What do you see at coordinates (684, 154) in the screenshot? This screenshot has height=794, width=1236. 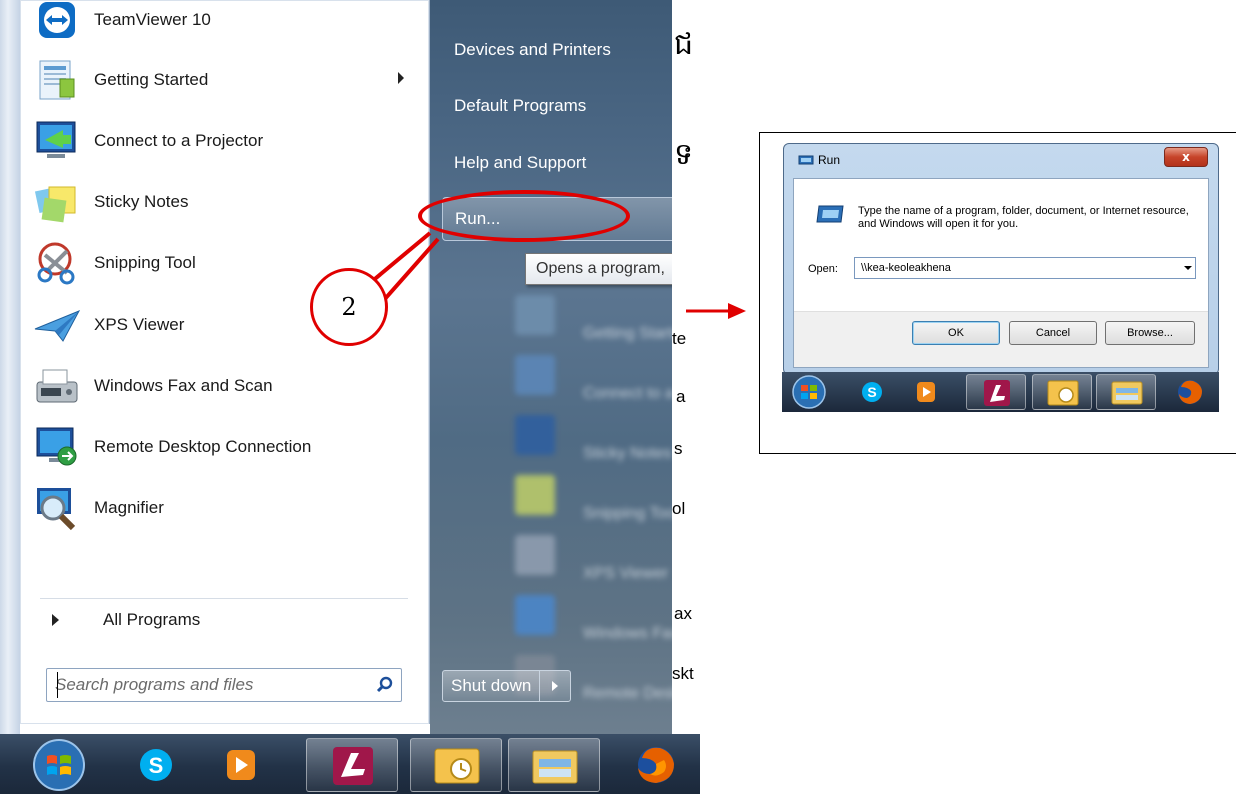 I see `doc-glyph: ទ` at bounding box center [684, 154].